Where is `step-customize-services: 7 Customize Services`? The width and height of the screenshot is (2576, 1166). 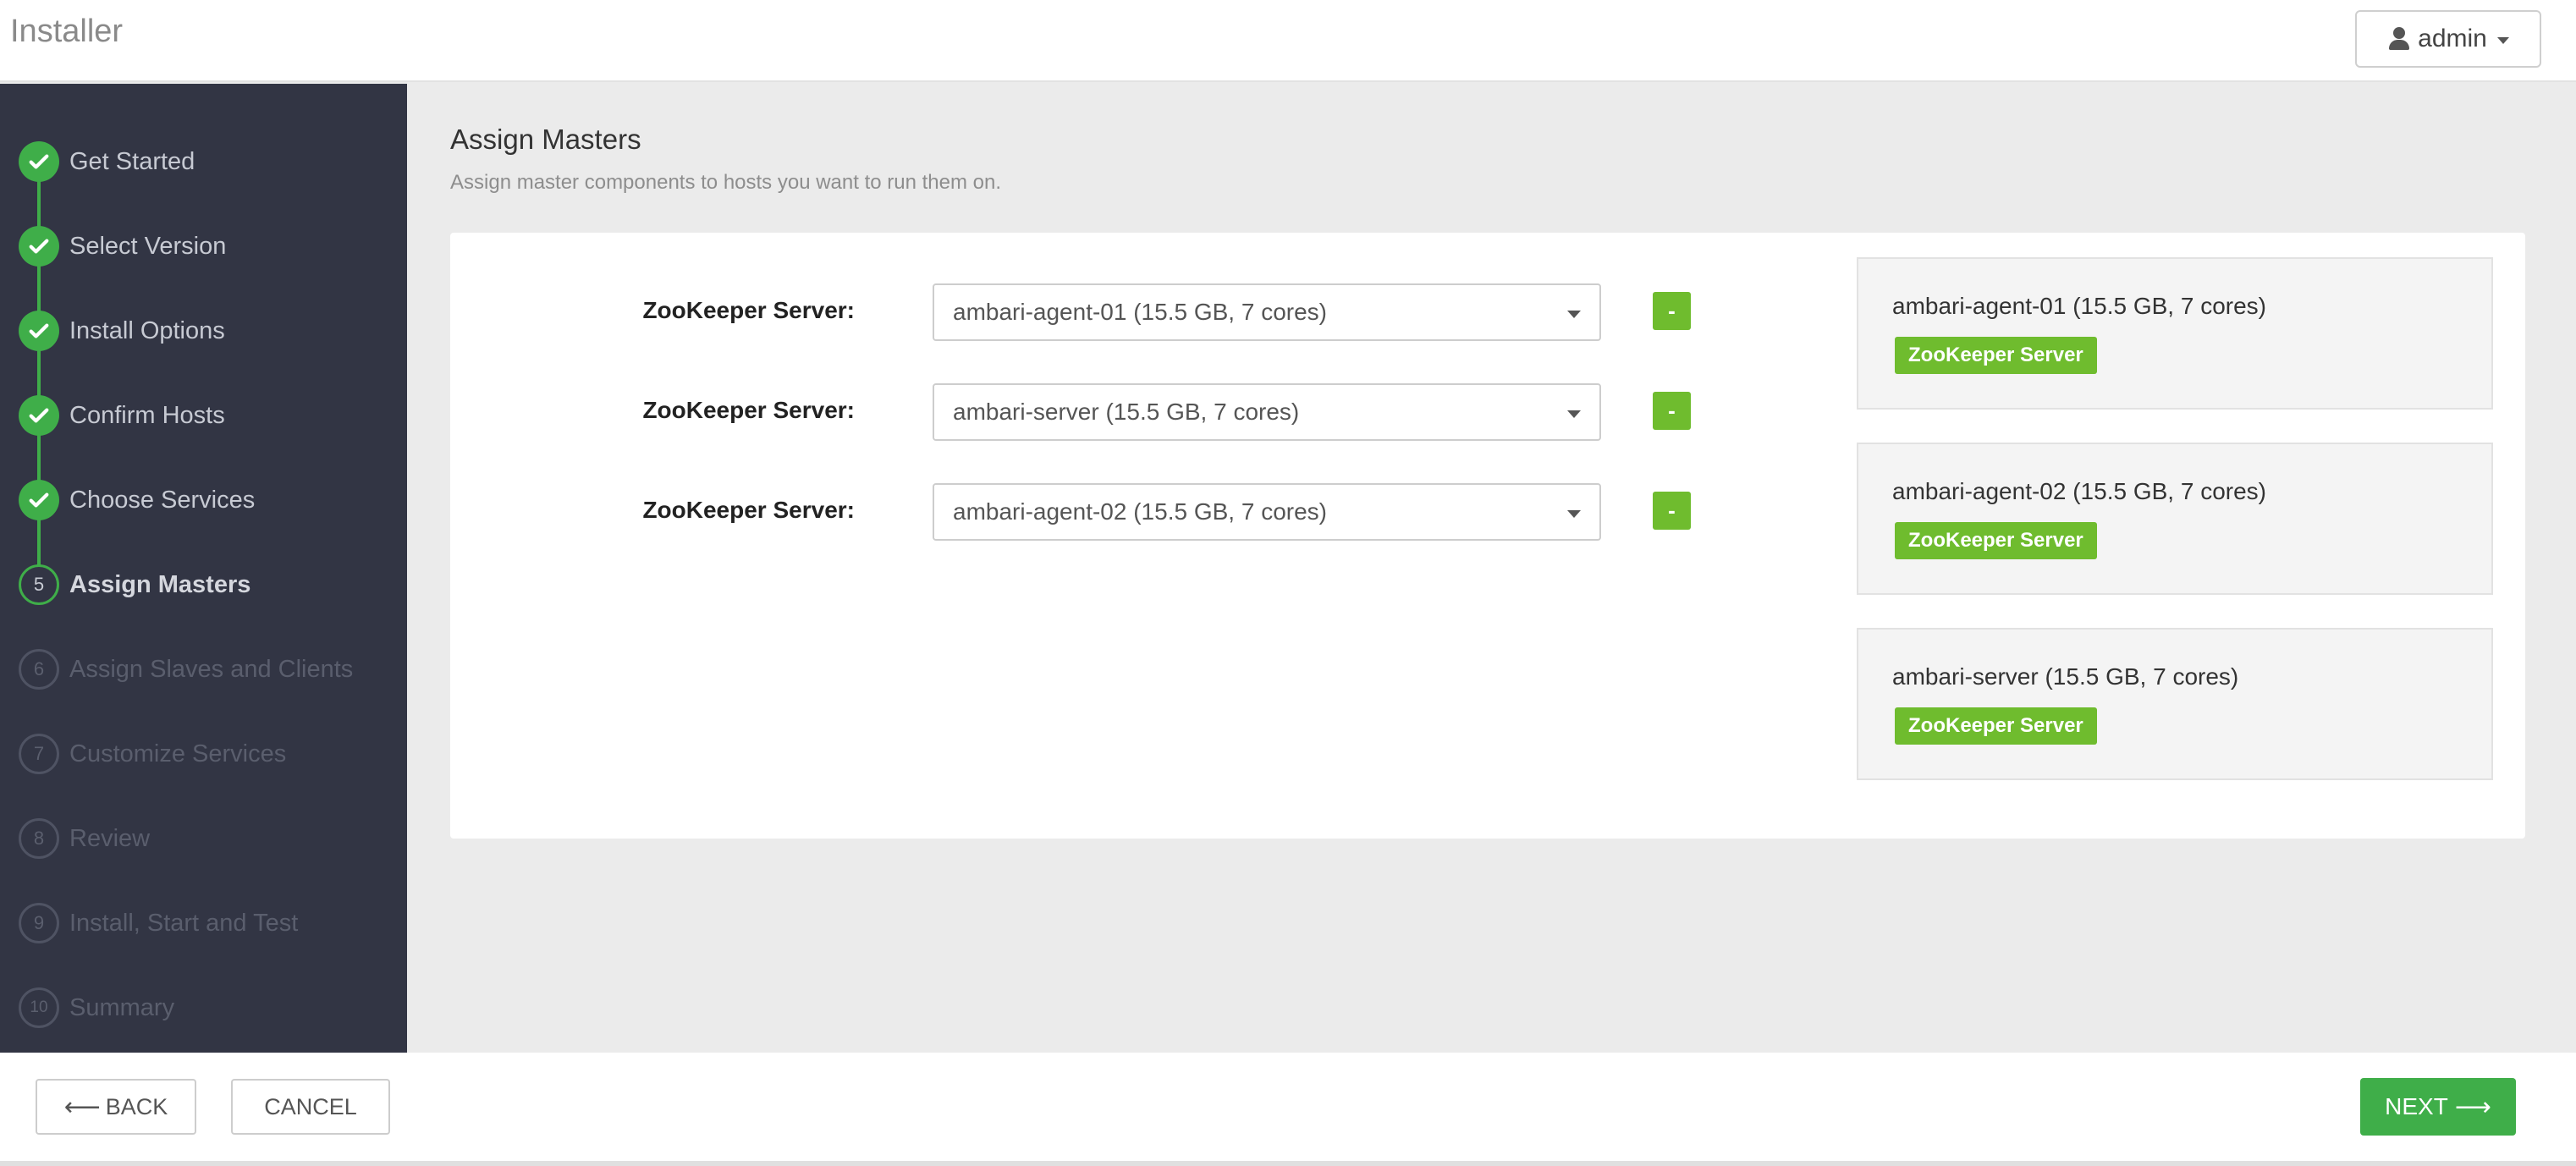
step-customize-services: 7 Customize Services is located at coordinates (203, 754).